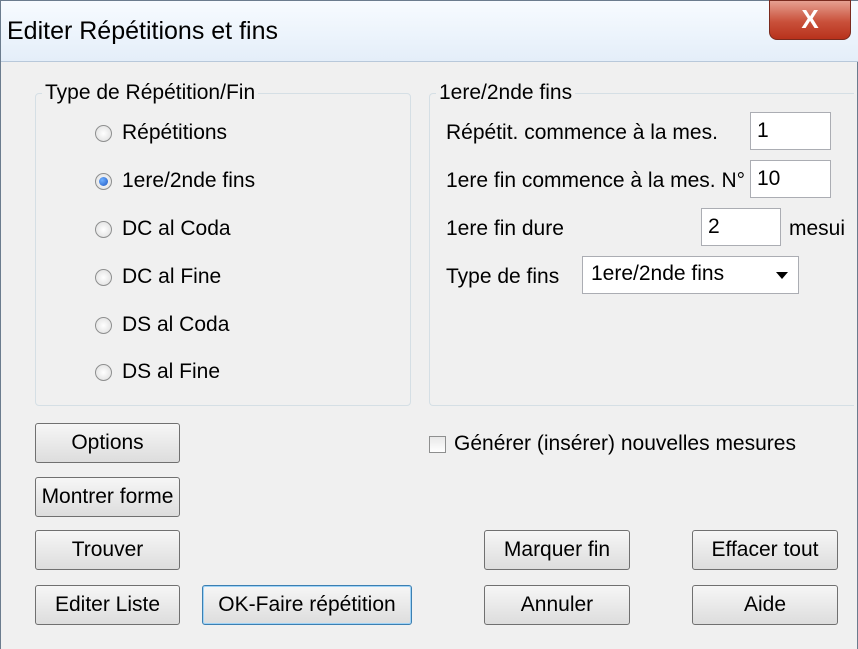 This screenshot has width=858, height=649. I want to click on radio-label: DC al Coda, so click(176, 228).